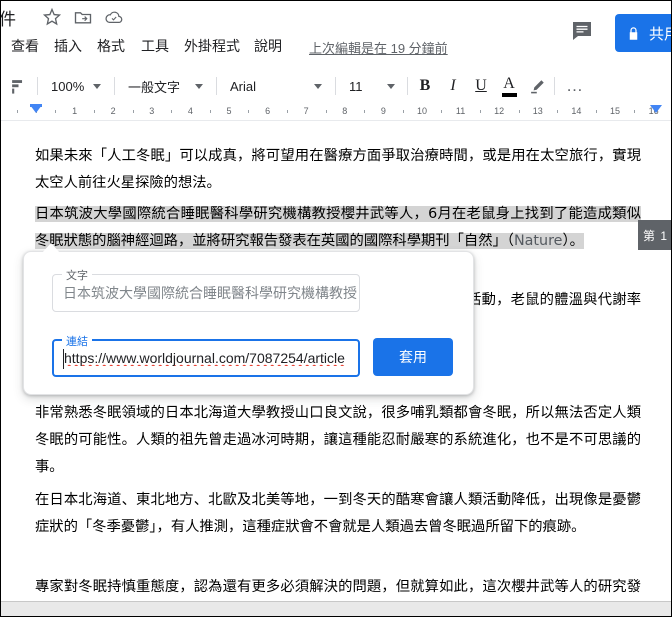 This screenshot has width=672, height=617. I want to click on italic-button: I, so click(453, 86).